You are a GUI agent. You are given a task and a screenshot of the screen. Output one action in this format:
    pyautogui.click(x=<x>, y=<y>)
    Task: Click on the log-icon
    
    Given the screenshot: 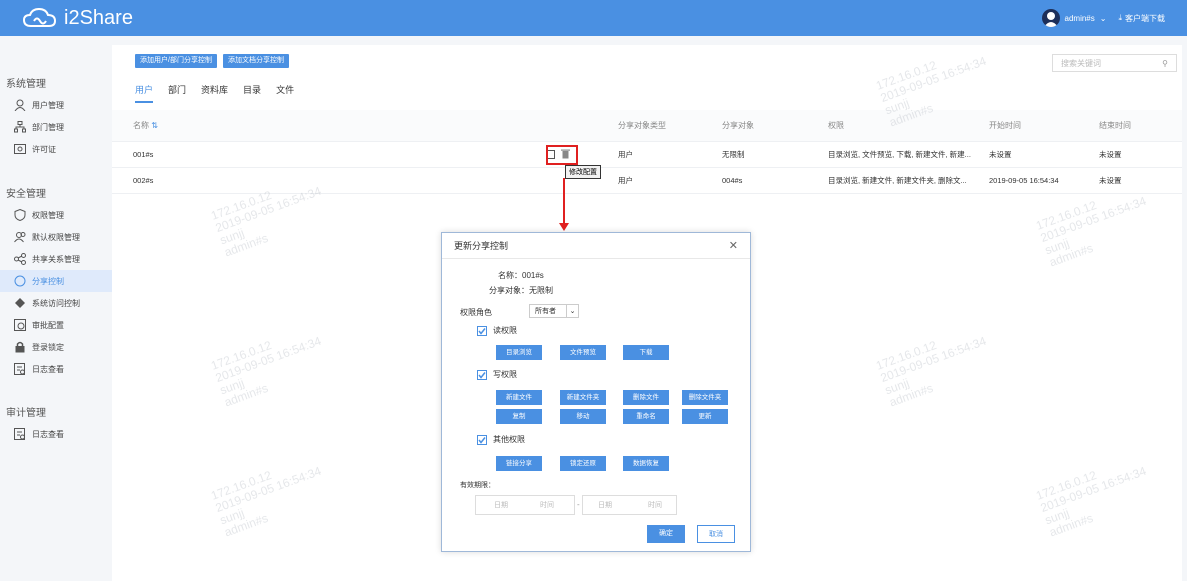 What is the action you would take?
    pyautogui.click(x=20, y=434)
    